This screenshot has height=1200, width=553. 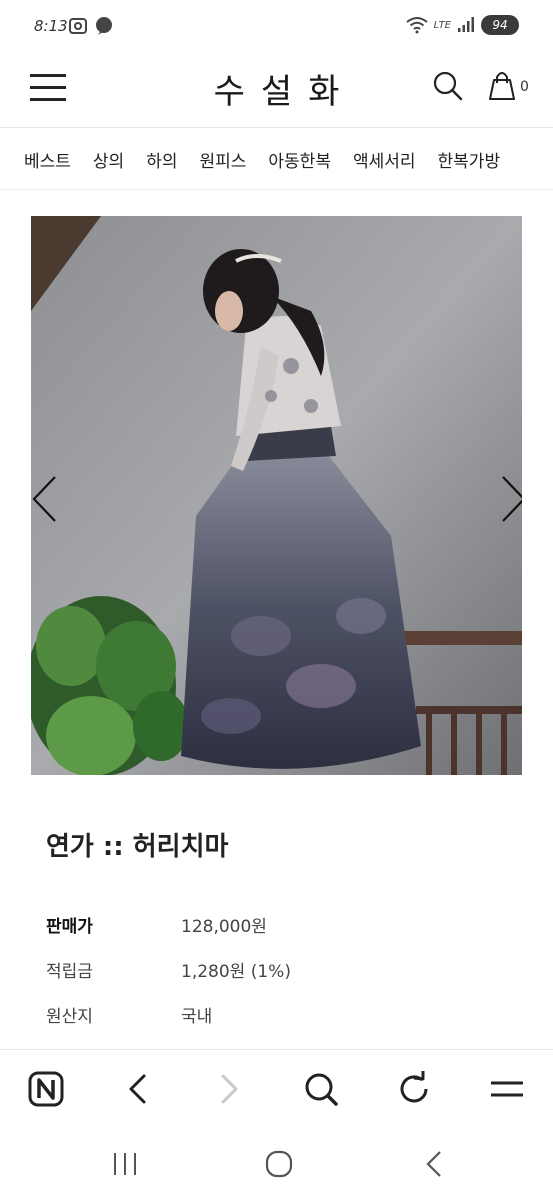 I want to click on cart-button: 0, so click(x=509, y=86).